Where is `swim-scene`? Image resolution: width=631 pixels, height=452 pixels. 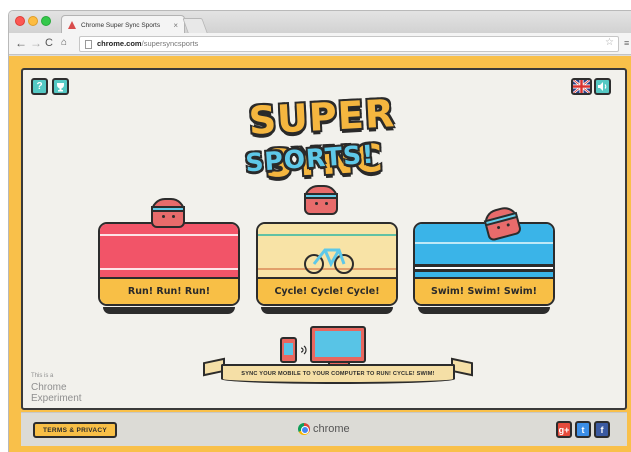
swim-scene is located at coordinates (484, 251).